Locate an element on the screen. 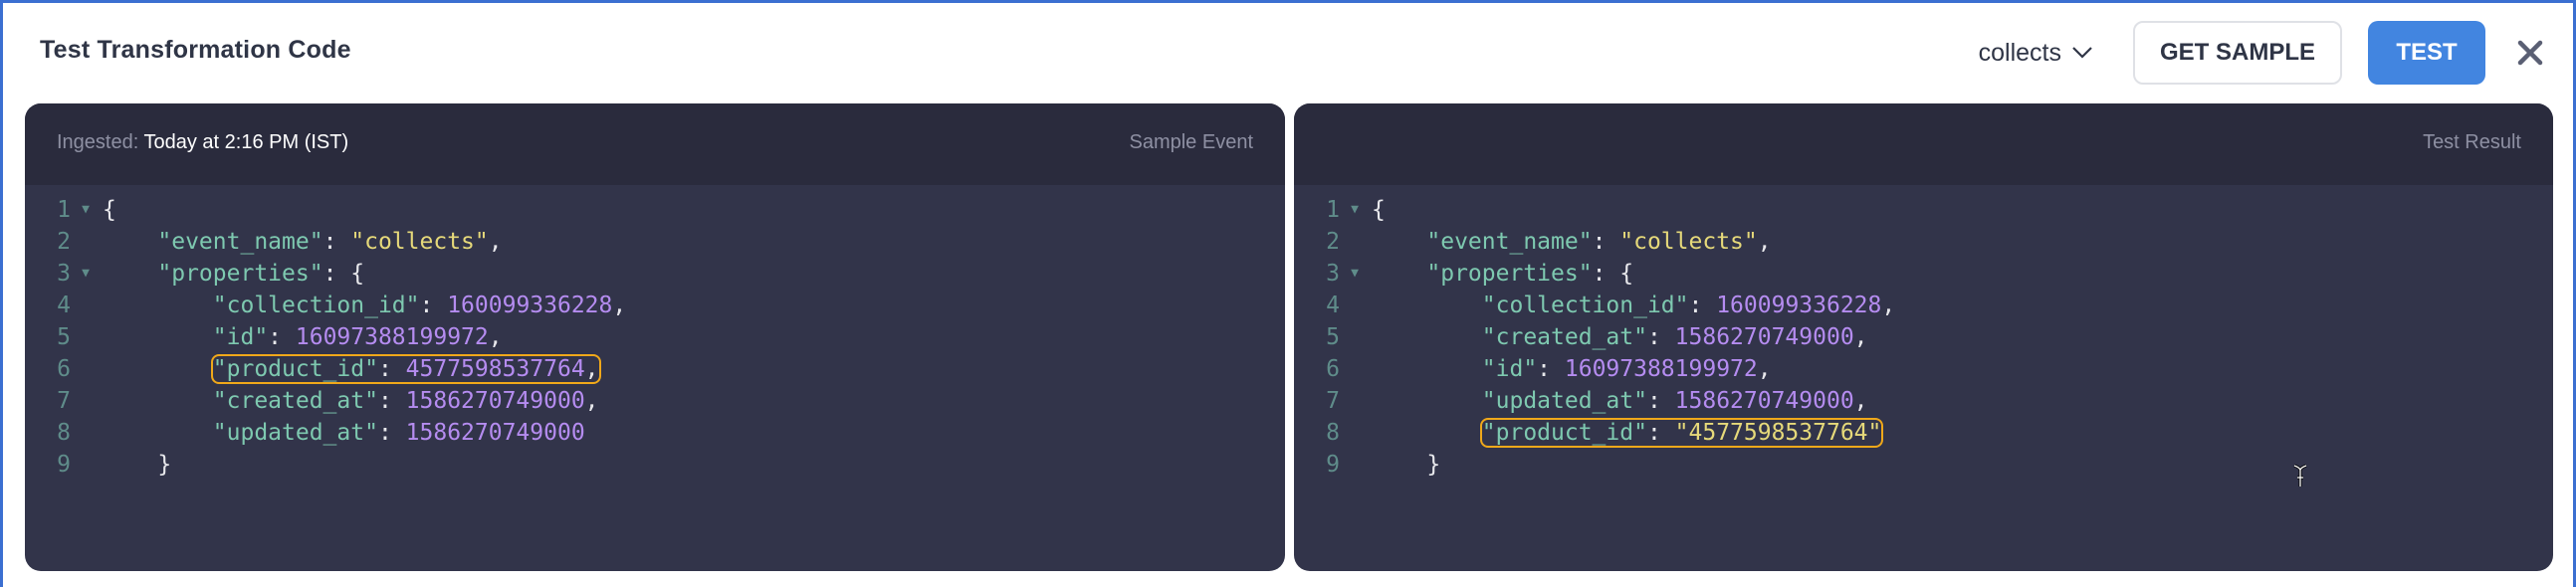  modal-title: Test Transformation Code is located at coordinates (195, 50).